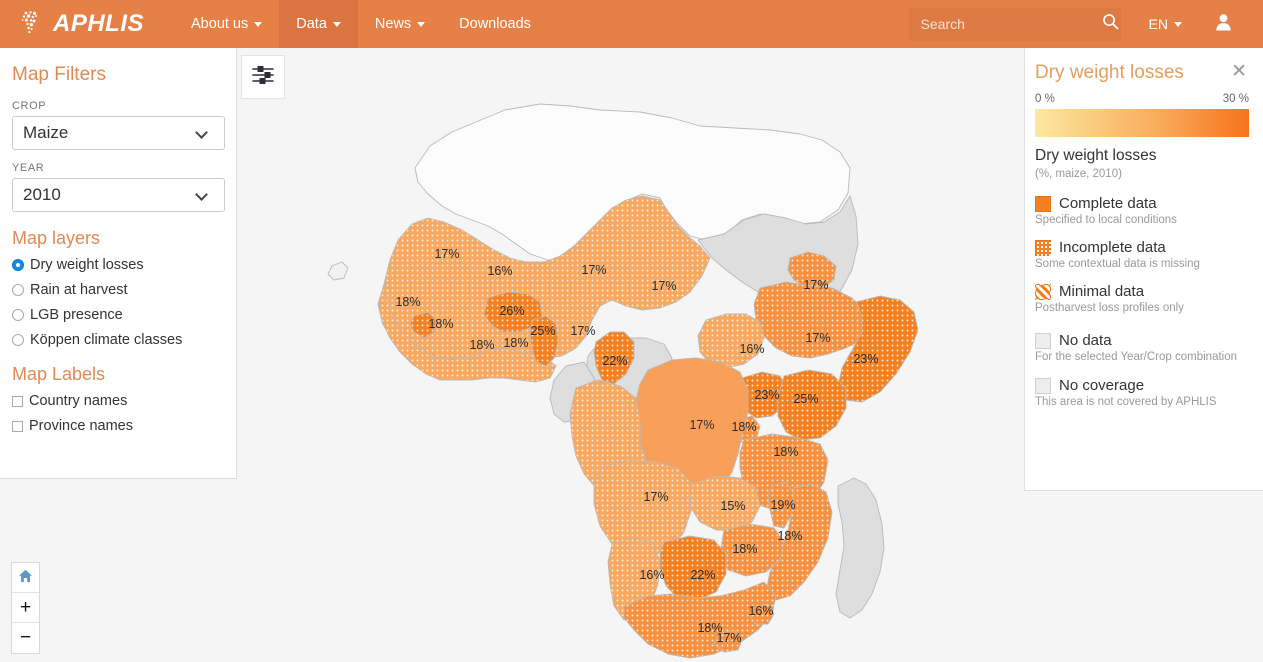  Describe the element at coordinates (393, 24) in the screenshot. I see `nav-label: News` at that location.